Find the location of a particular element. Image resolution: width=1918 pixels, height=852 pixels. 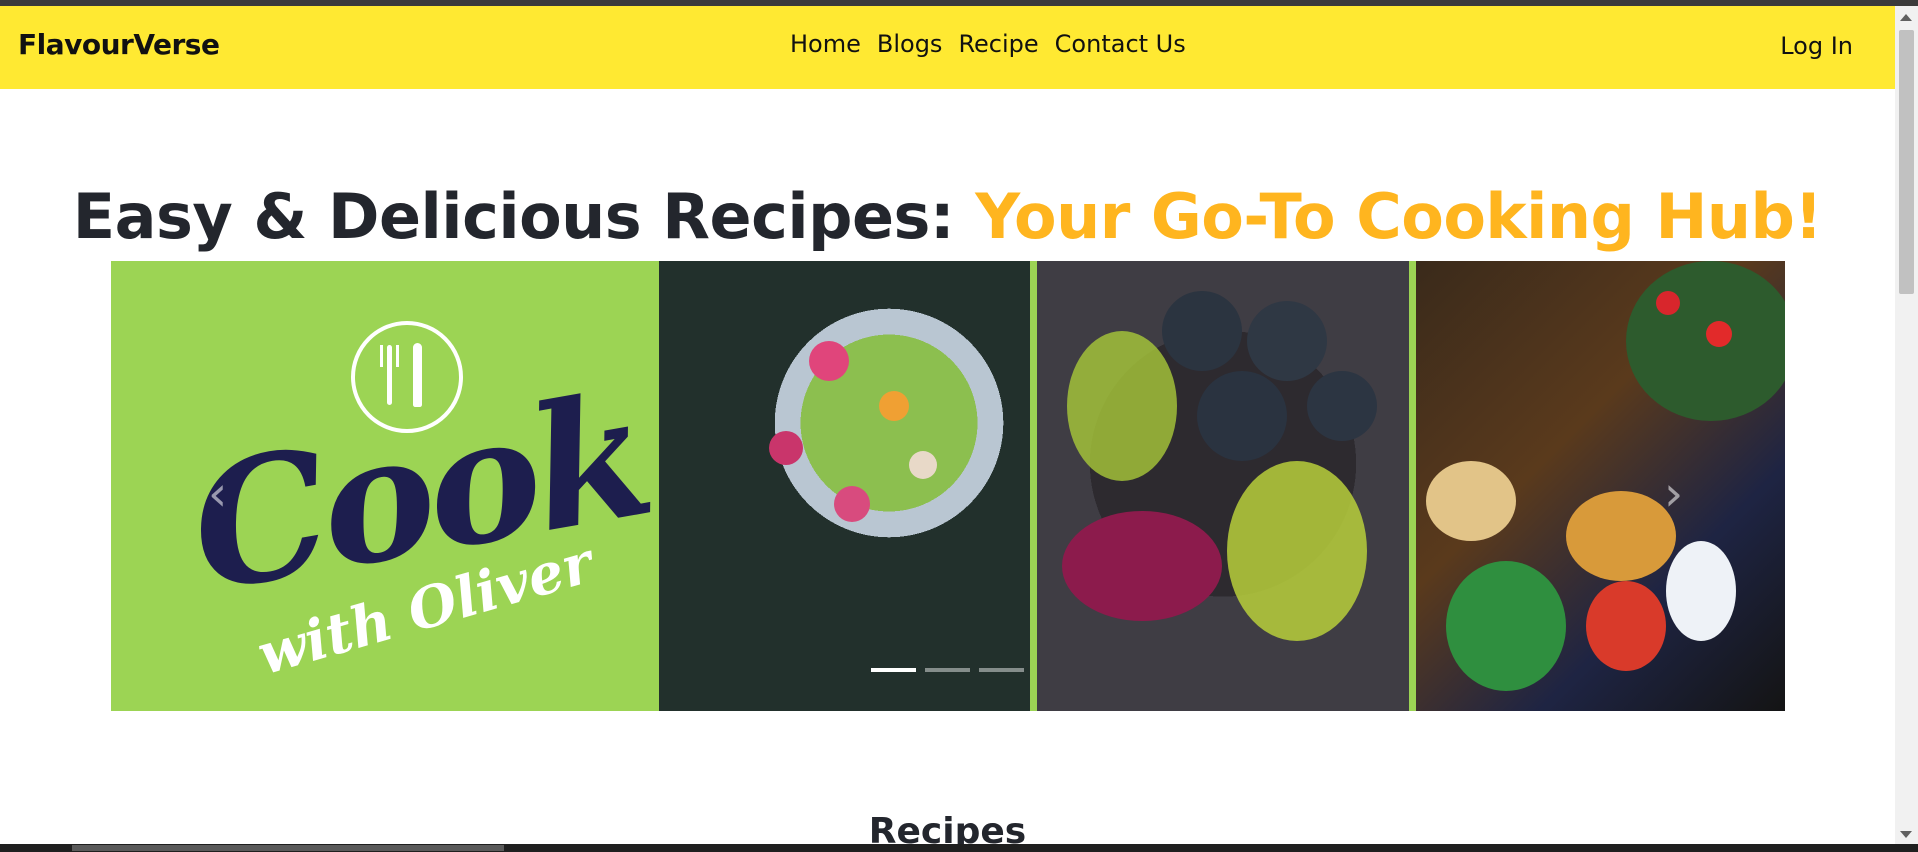

login-link: Log In is located at coordinates (1816, 46).